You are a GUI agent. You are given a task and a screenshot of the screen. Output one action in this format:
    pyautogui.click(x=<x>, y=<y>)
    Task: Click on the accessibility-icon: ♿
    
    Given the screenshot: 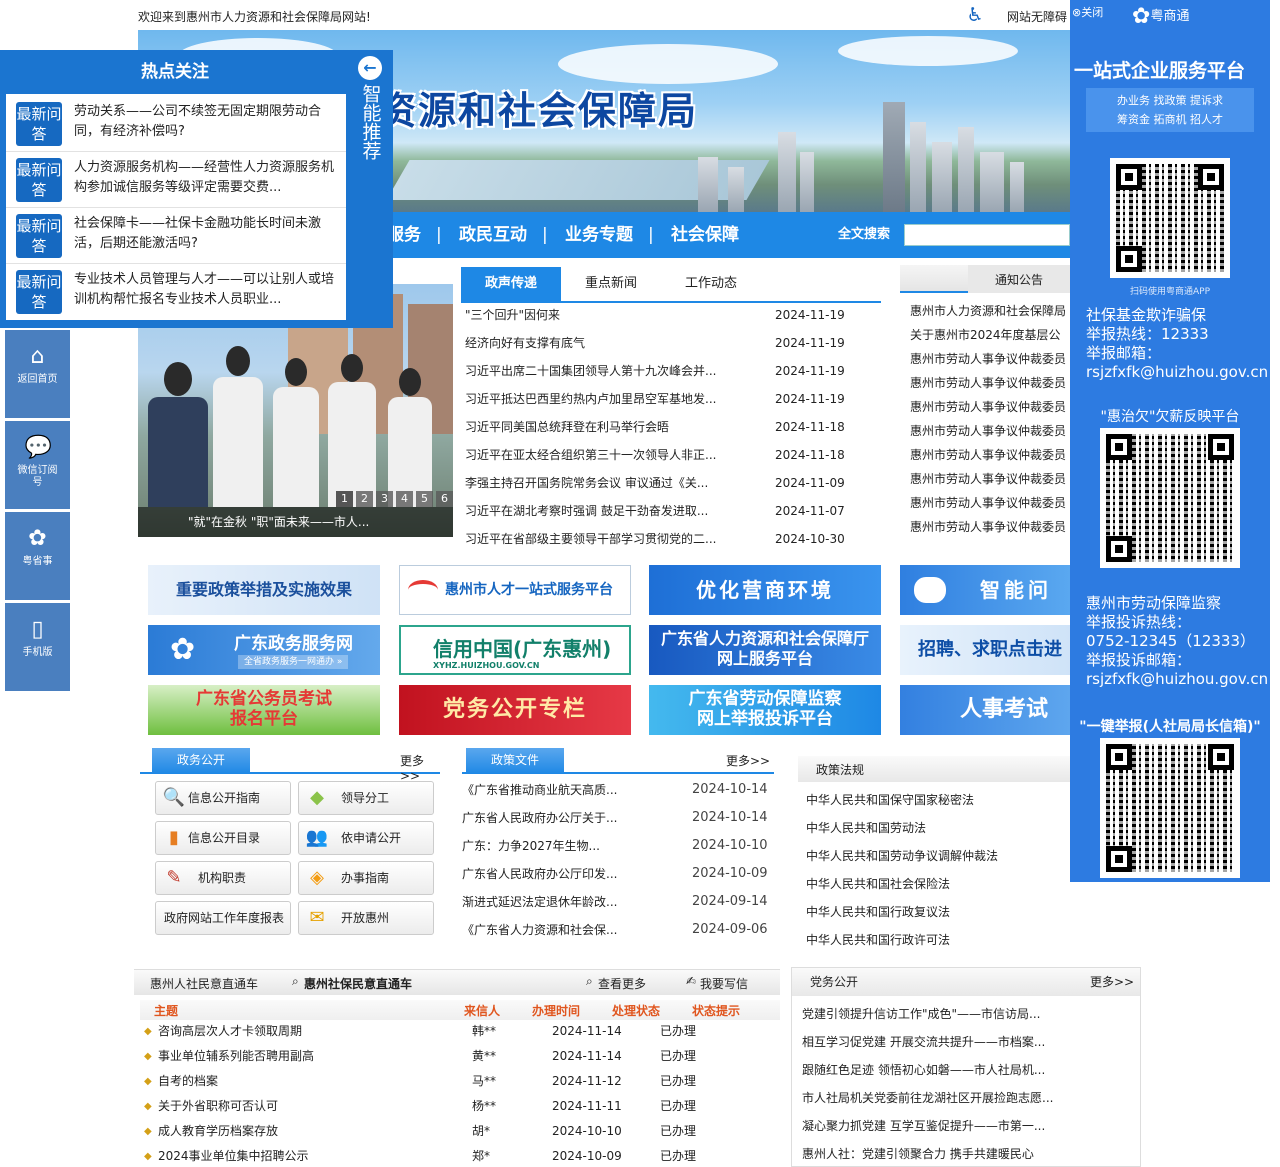 What is the action you would take?
    pyautogui.click(x=975, y=15)
    